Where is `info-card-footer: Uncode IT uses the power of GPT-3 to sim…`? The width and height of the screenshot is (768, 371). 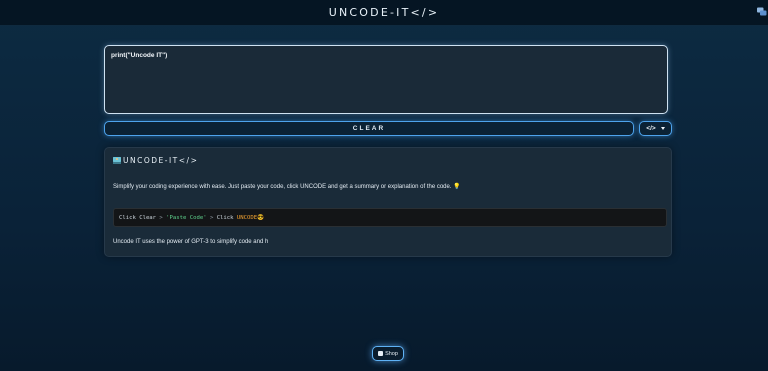
info-card-footer: Uncode IT uses the power of GPT-3 to sim… is located at coordinates (191, 242).